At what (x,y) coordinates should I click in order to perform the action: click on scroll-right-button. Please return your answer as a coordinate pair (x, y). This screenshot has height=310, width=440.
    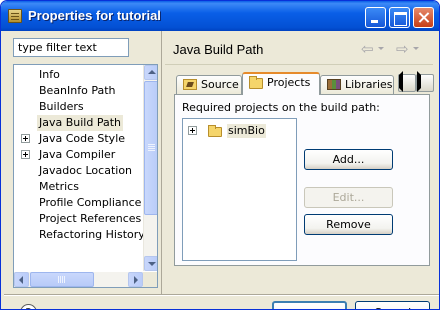
    Looking at the image, I should click on (135, 279).